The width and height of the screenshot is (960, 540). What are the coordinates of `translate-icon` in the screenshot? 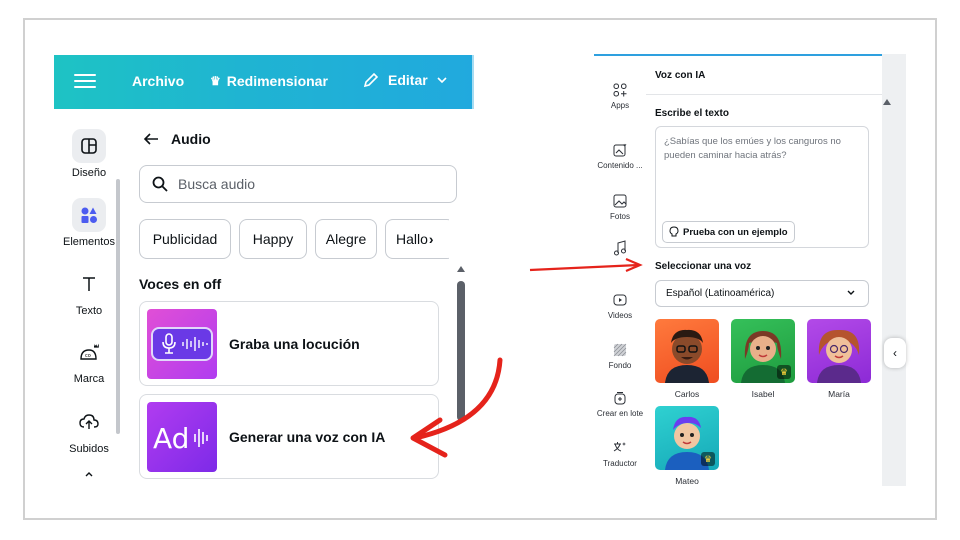 It's located at (620, 448).